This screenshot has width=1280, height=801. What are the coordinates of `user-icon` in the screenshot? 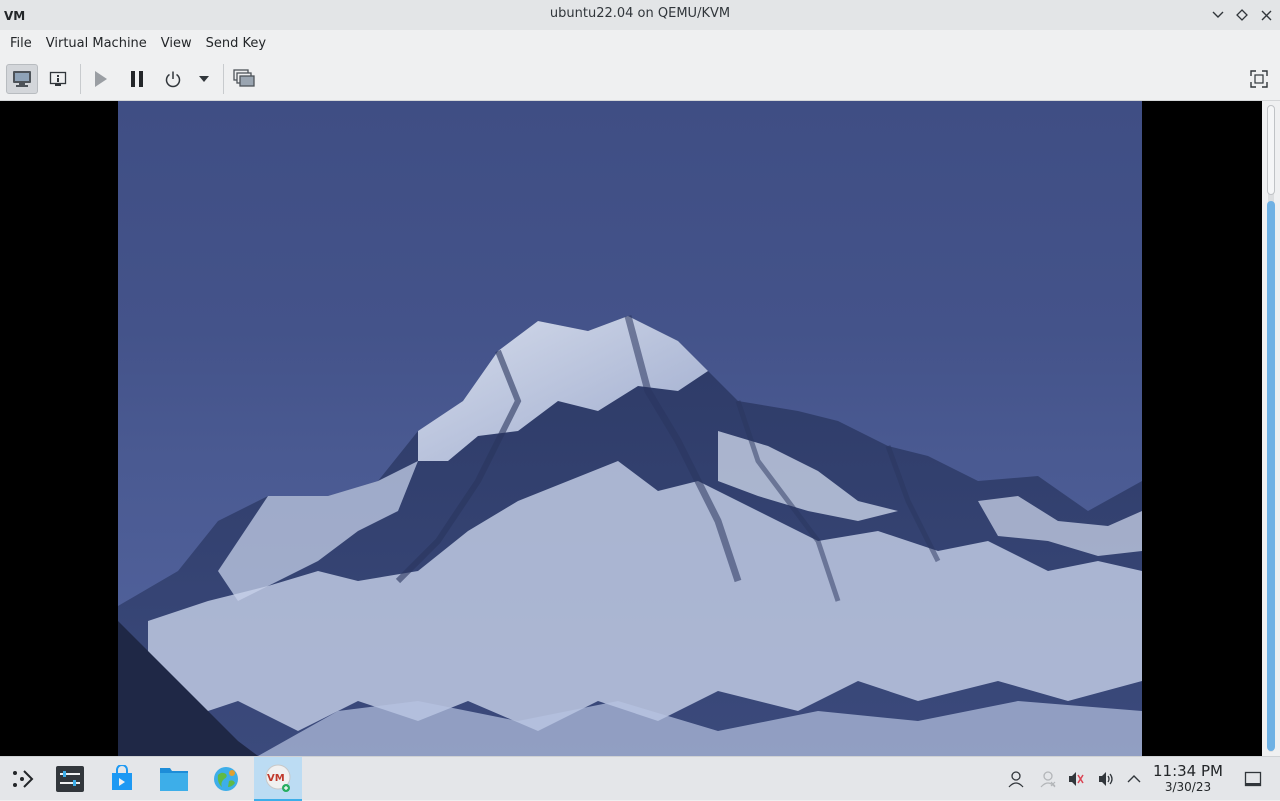 It's located at (1016, 779).